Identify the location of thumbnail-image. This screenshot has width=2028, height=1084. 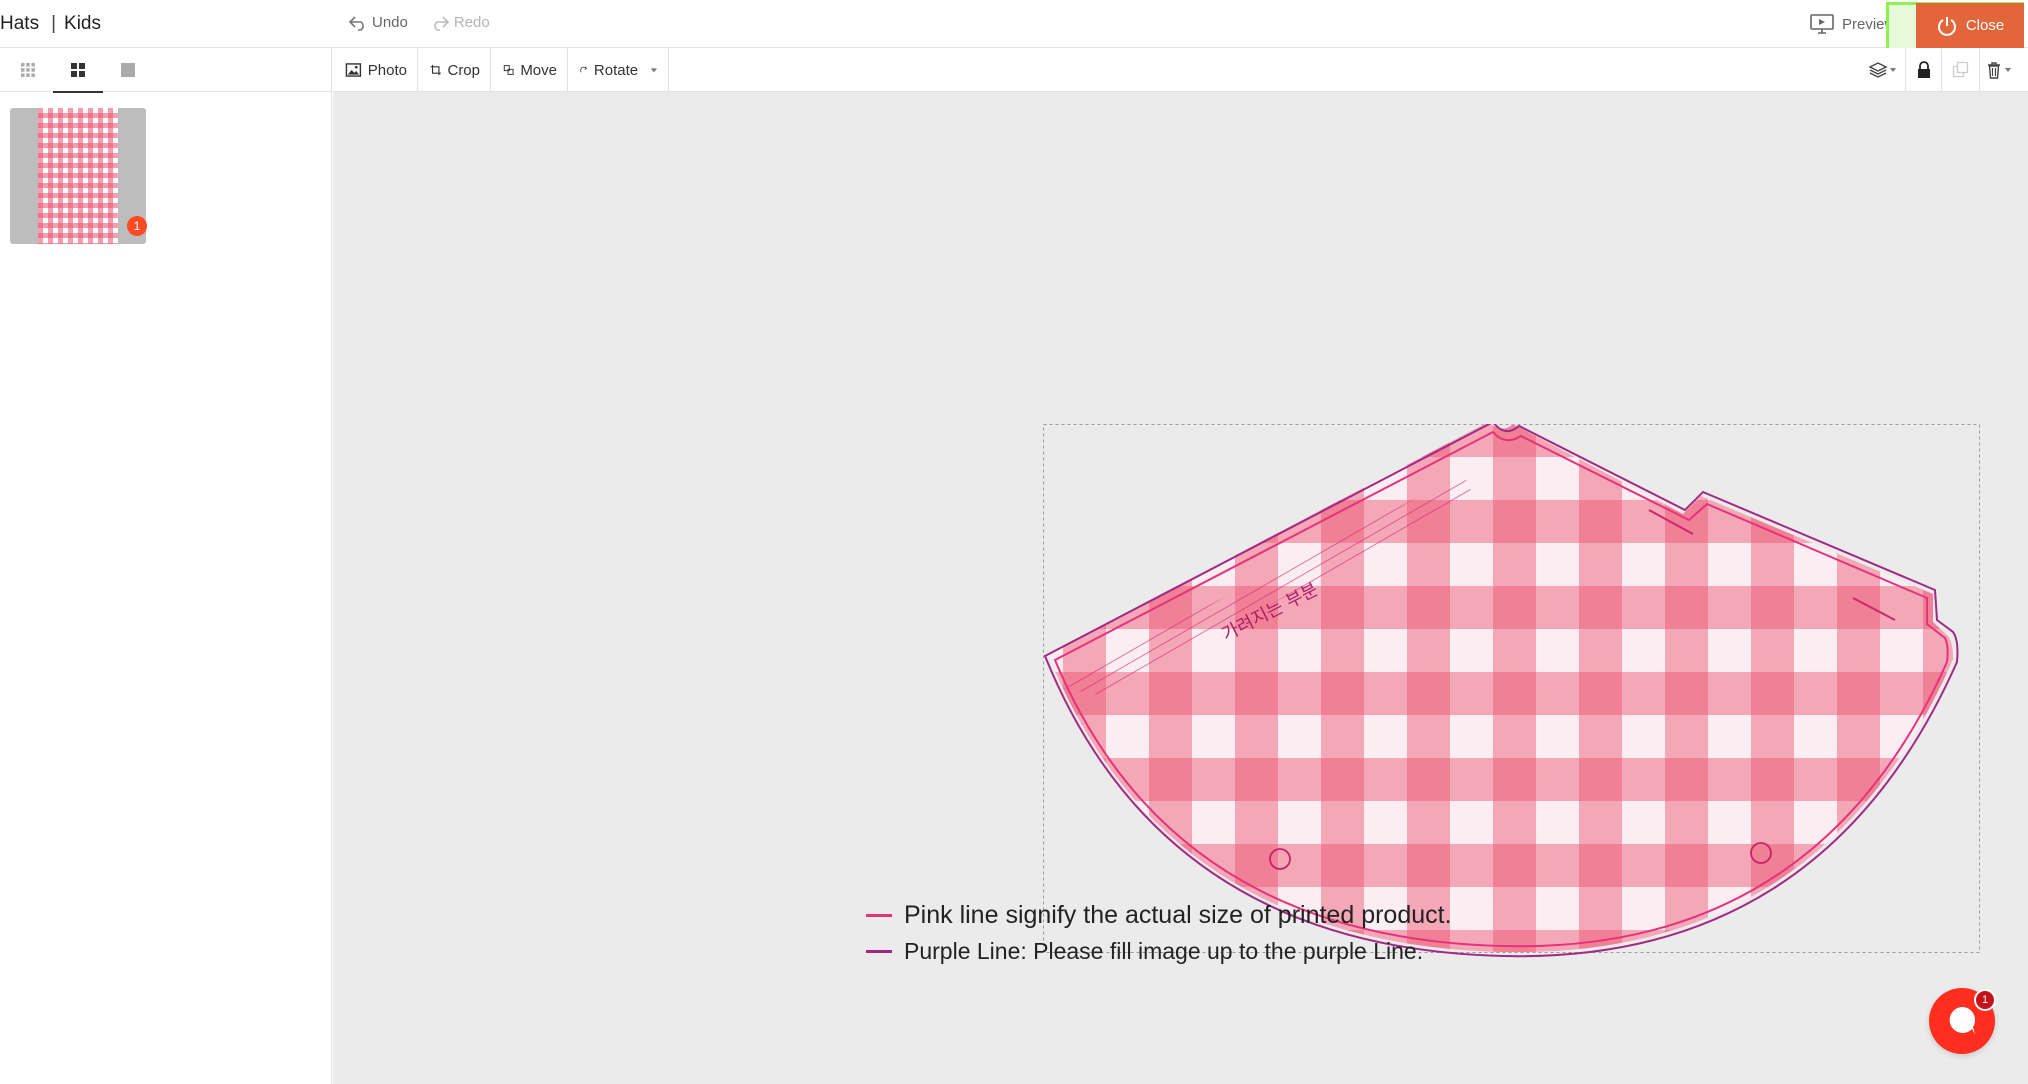
(78, 176).